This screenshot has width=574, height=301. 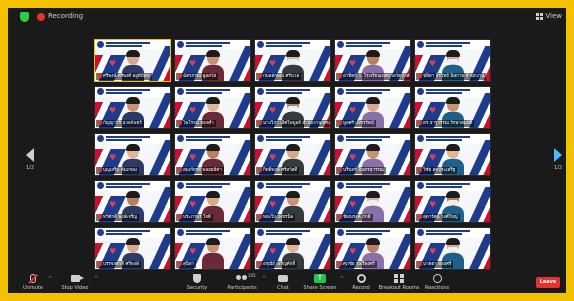 What do you see at coordinates (452, 248) in the screenshot?
I see `participant-tile: ♥ นาตยา ทองศรี` at bounding box center [452, 248].